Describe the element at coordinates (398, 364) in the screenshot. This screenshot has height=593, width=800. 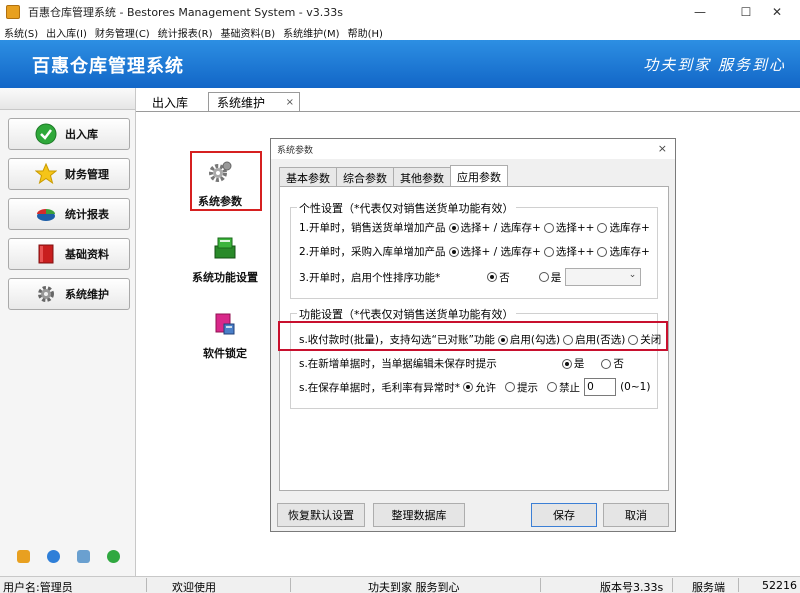
I see `row-label: s.在新增单据时，当单据编辑未保存时提示` at that location.